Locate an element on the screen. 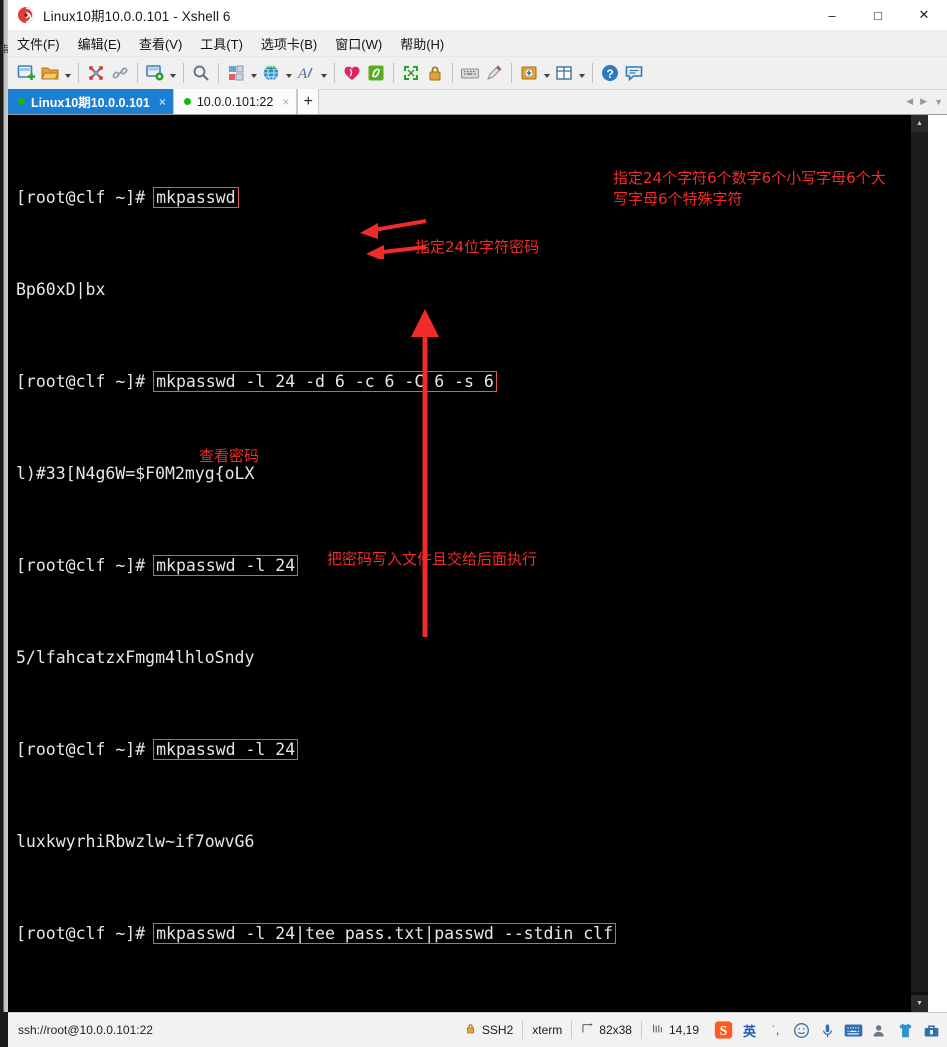 The width and height of the screenshot is (947, 1047). toolbox-icon is located at coordinates (931, 1030).